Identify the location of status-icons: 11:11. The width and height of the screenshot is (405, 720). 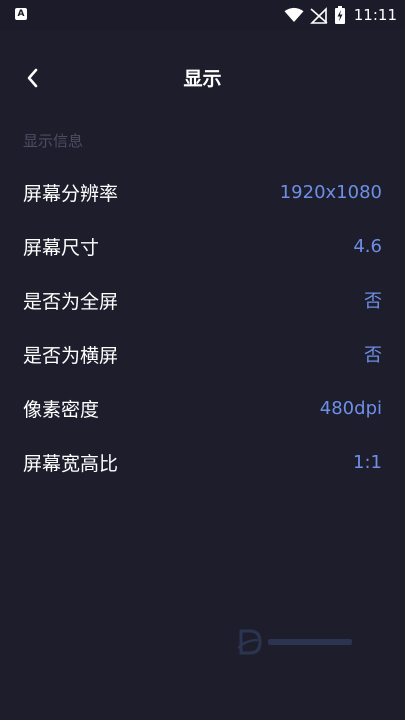
(340, 15).